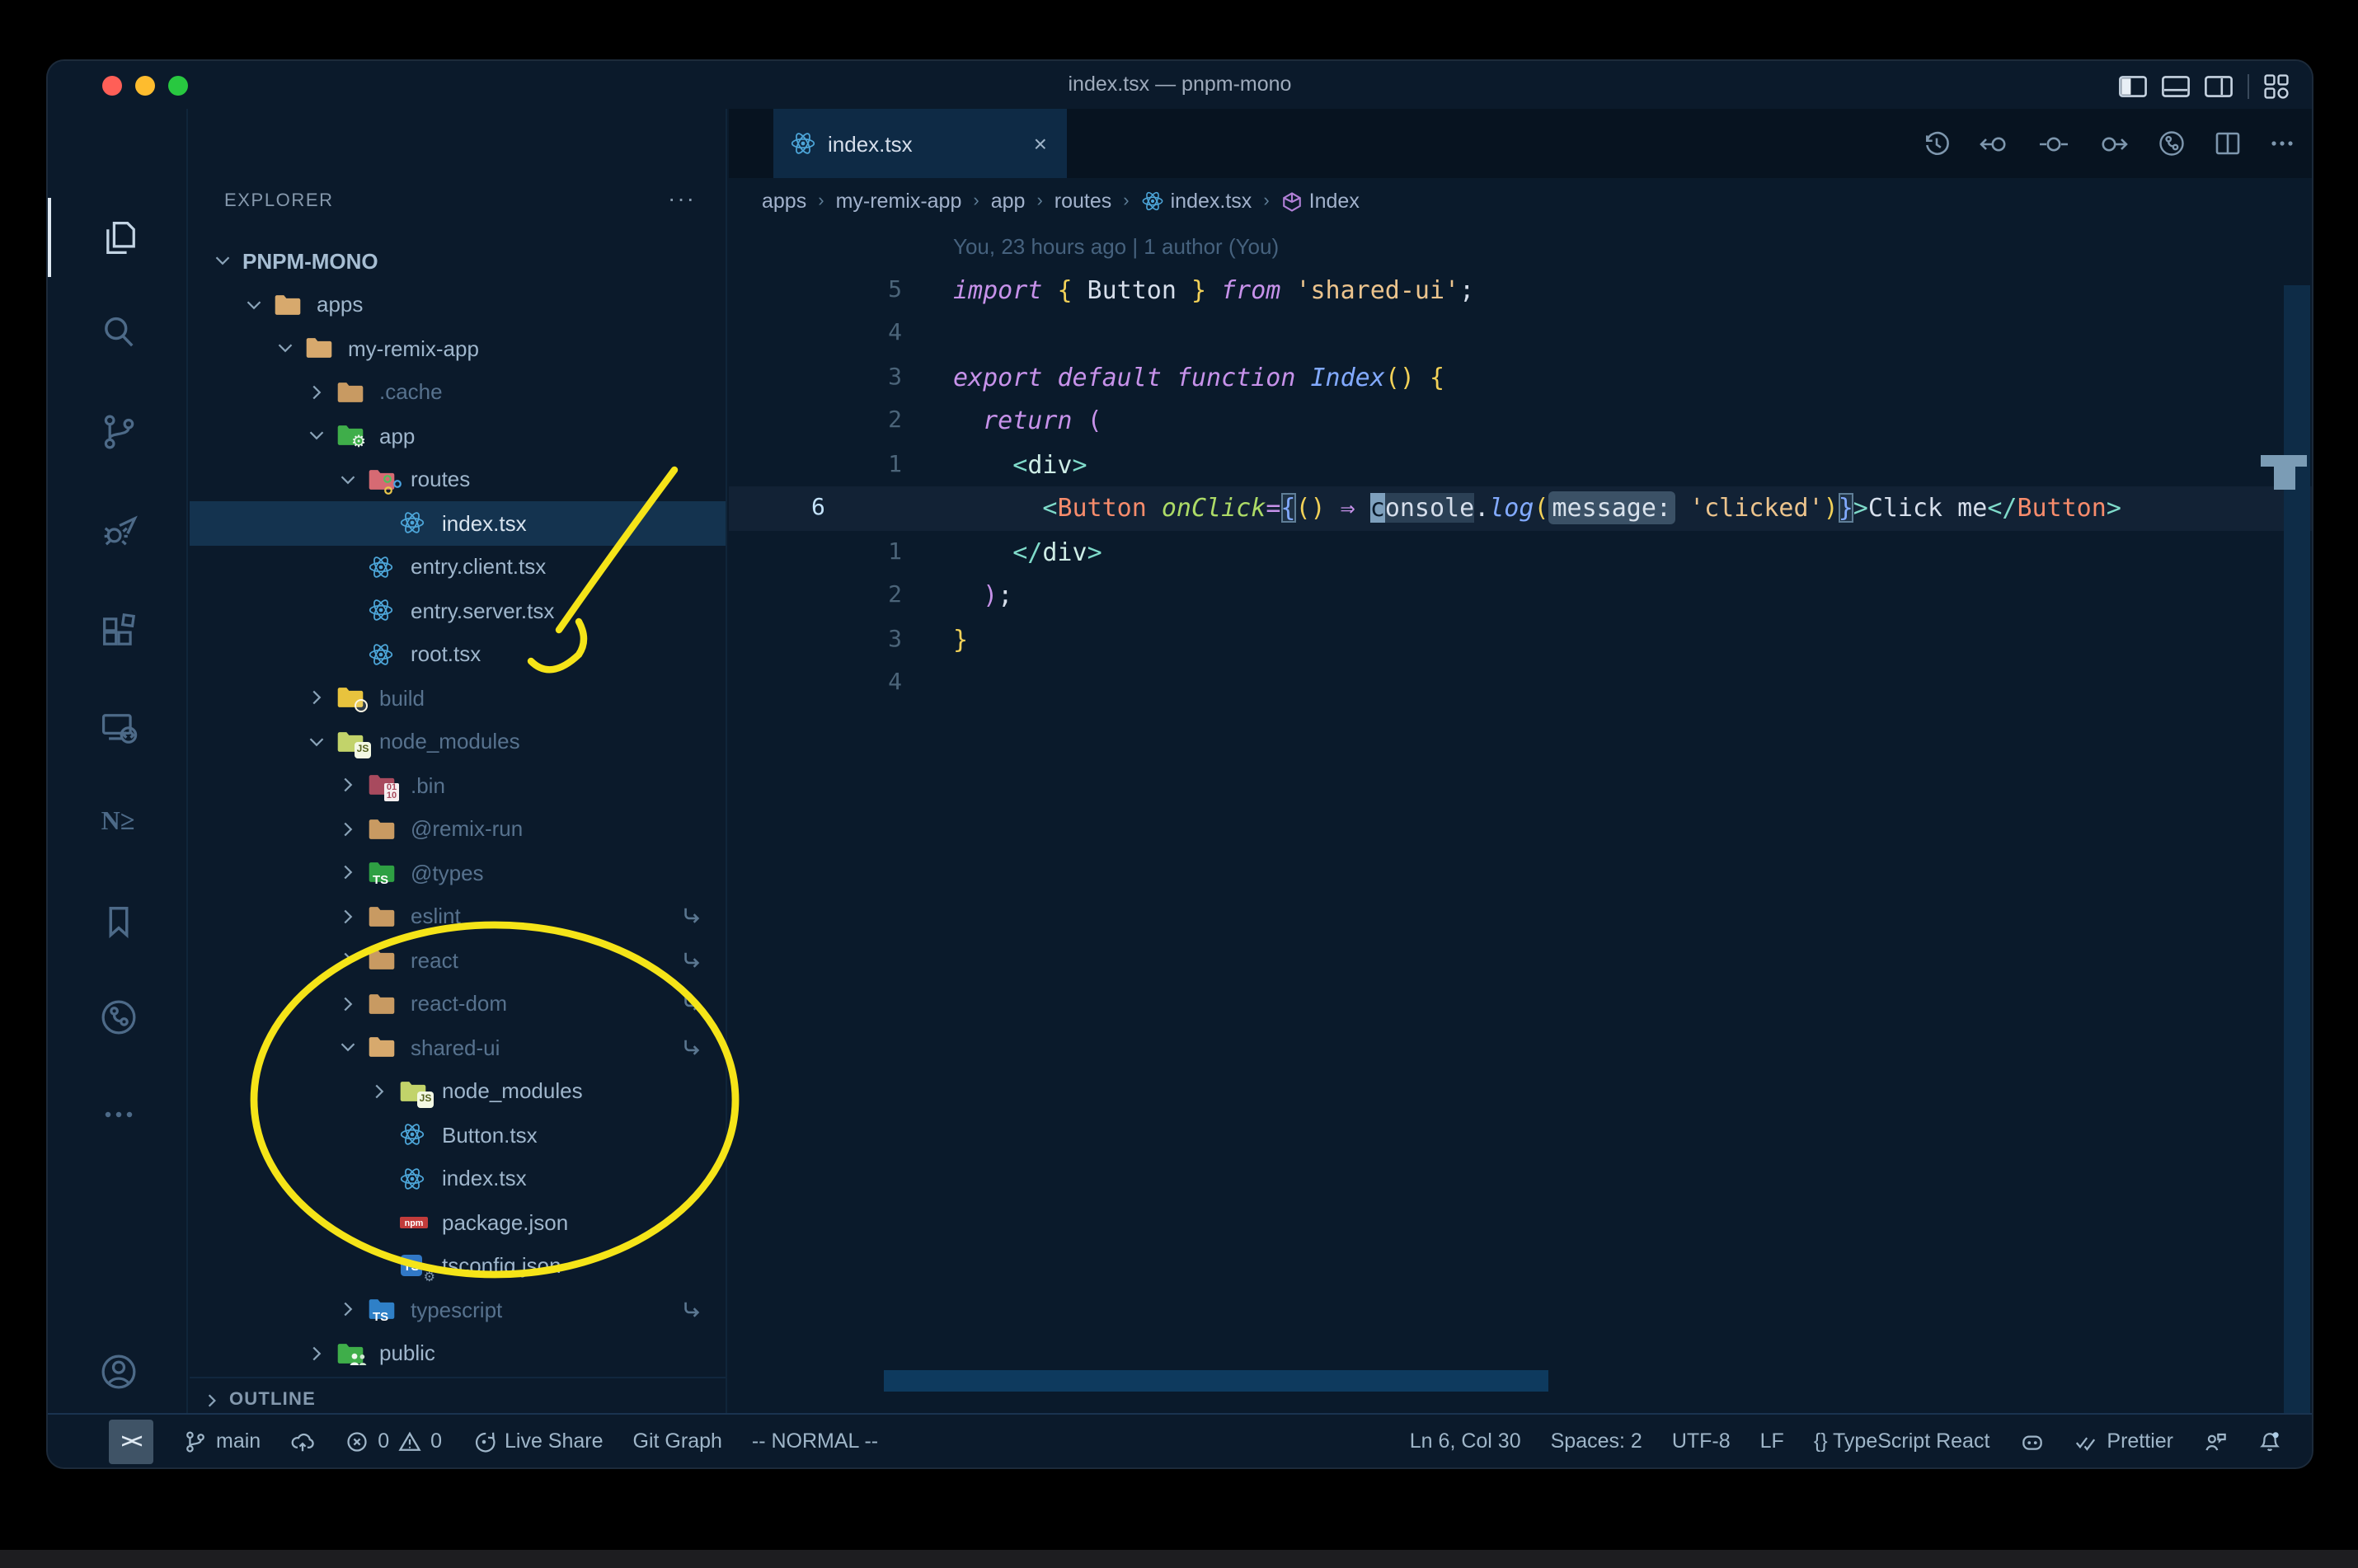  I want to click on status-cursor-position: Ln 6, Col 30, so click(1466, 1441).